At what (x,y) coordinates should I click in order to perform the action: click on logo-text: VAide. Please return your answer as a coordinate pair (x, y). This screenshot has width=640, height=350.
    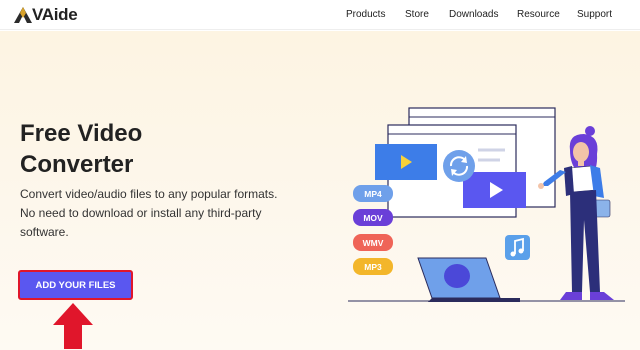
    Looking at the image, I should click on (55, 14).